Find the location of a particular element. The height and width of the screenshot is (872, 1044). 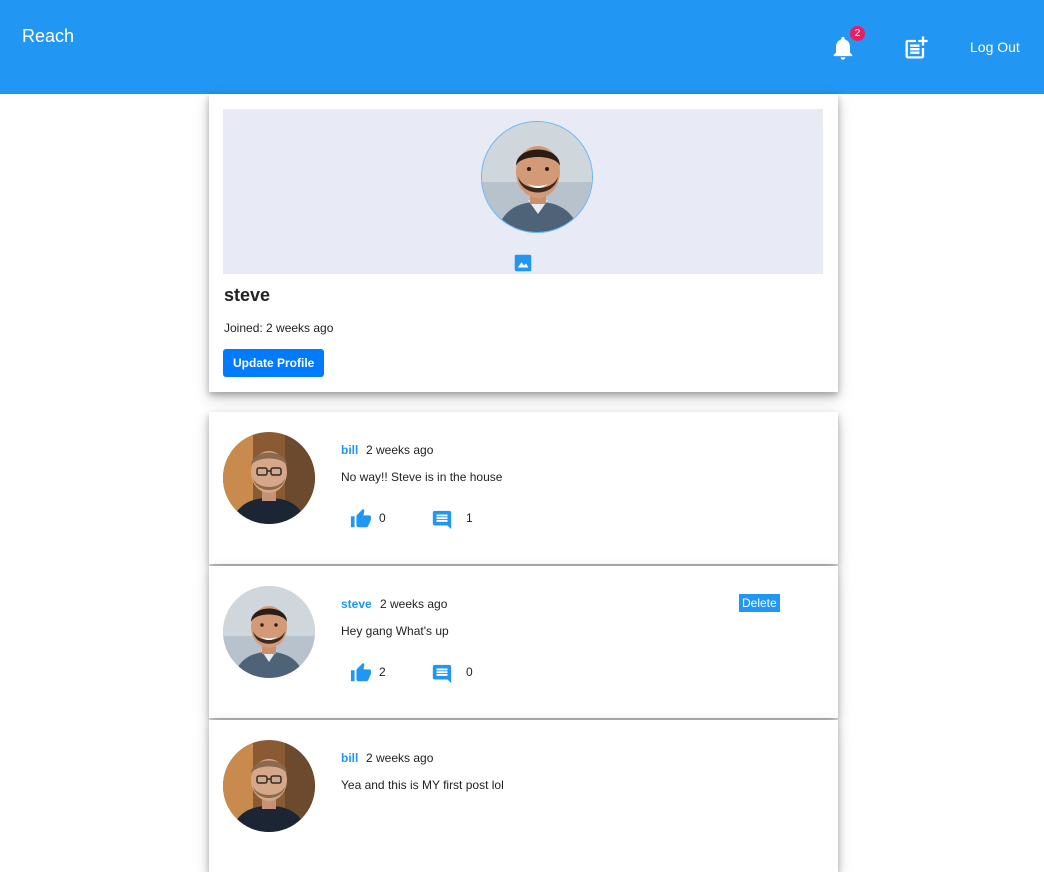

comment-count: 0 is located at coordinates (469, 672).